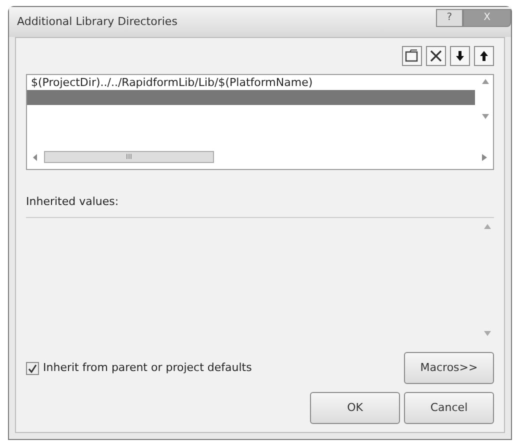 Image resolution: width=517 pixels, height=442 pixels. I want to click on inherit-checkbox, so click(32, 368).